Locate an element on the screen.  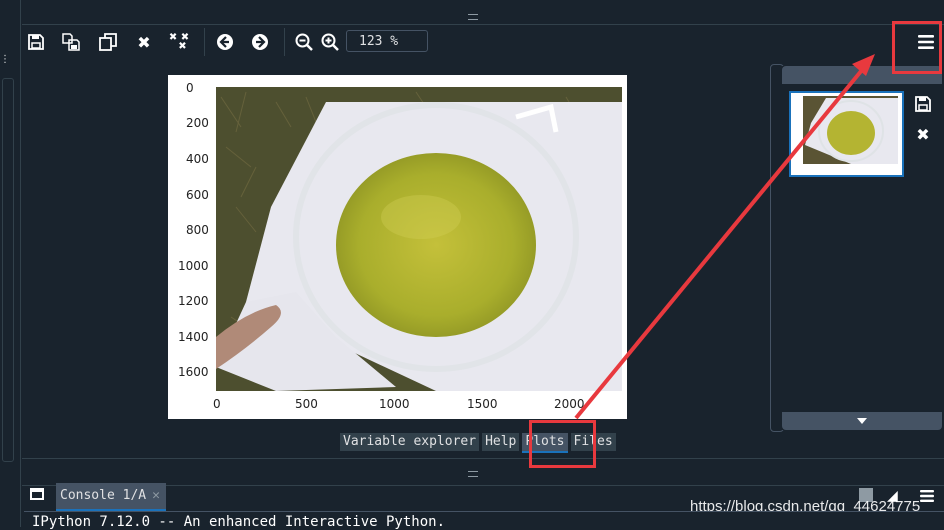
y-tick-label: 1600 is located at coordinates (193, 372).